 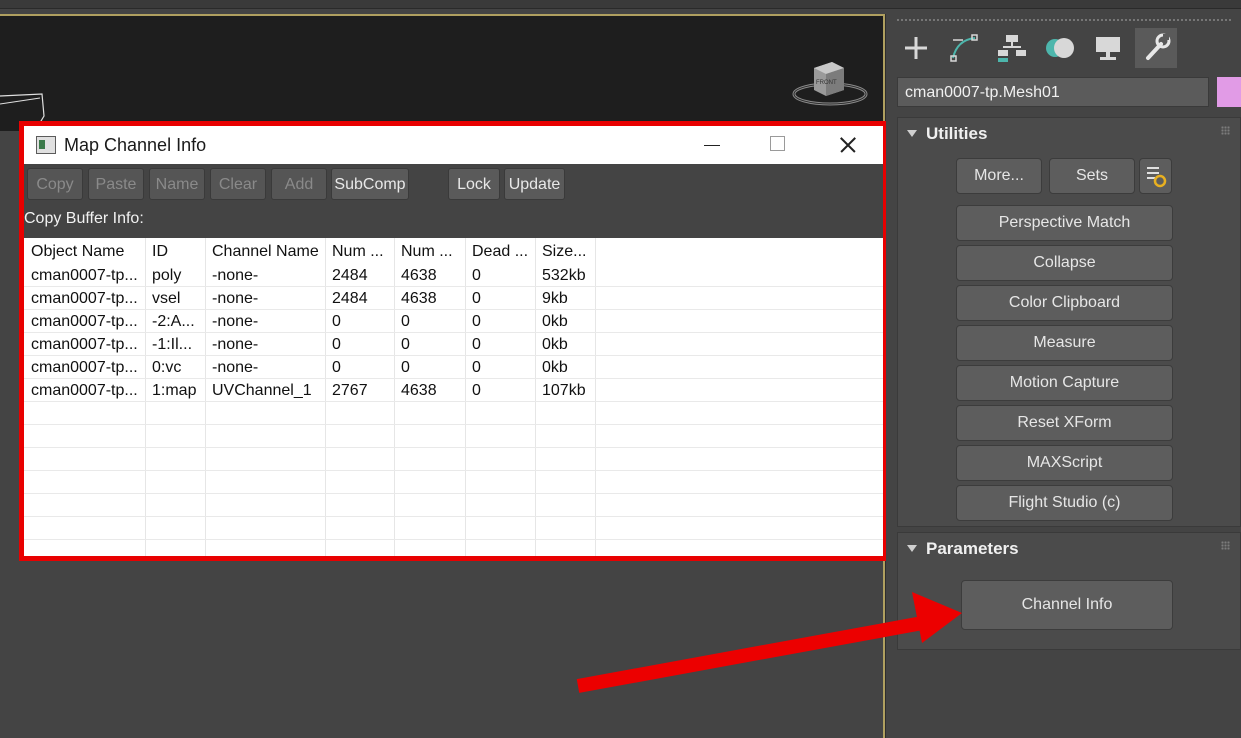 I want to click on tab-hierarchy, so click(x=1012, y=48).